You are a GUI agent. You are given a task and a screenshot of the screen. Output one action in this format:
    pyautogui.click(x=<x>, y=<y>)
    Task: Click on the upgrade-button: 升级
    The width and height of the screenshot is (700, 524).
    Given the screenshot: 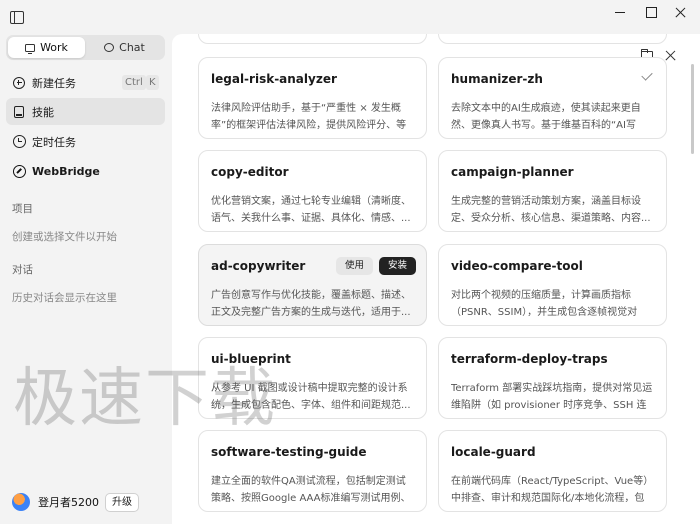 What is the action you would take?
    pyautogui.click(x=122, y=502)
    